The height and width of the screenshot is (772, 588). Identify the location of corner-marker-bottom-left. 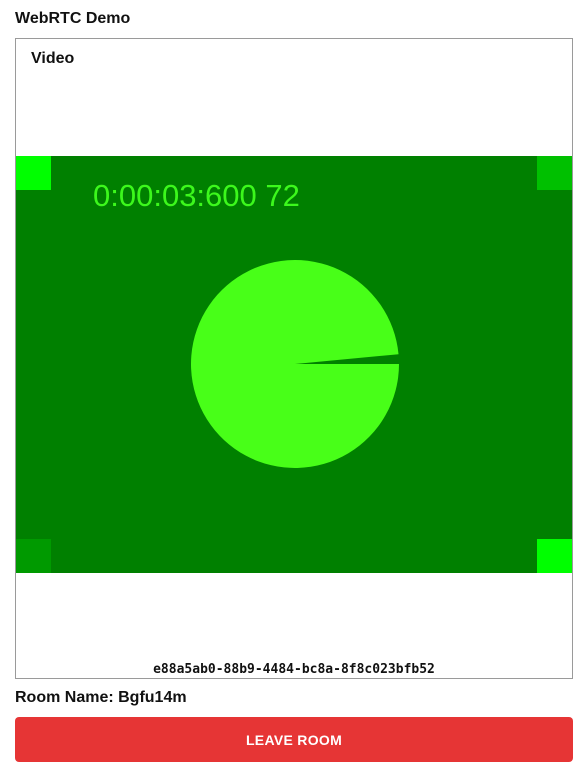
(33, 556).